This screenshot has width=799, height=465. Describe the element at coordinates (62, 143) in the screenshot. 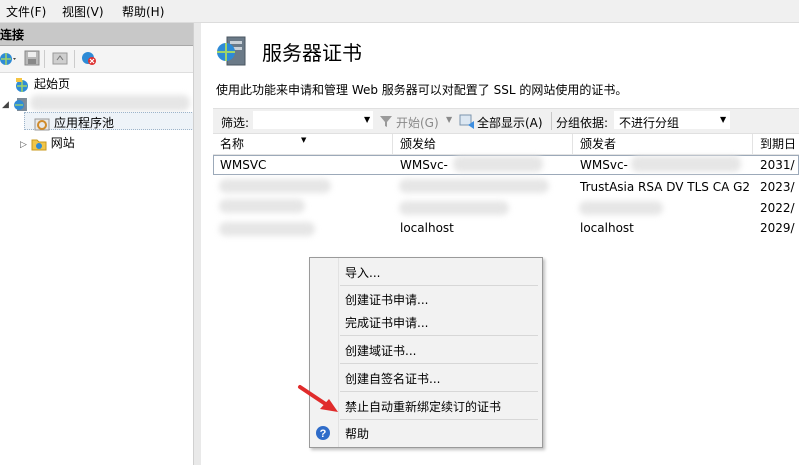

I see `tree-item-label: 网站` at that location.